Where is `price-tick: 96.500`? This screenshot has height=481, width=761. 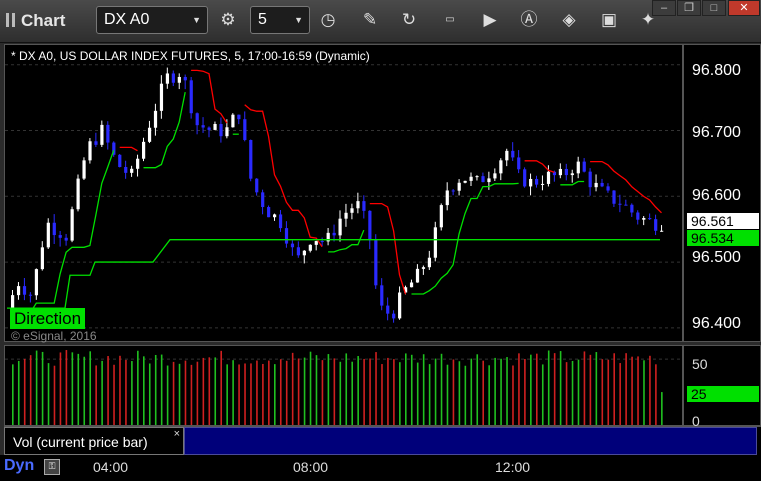
price-tick: 96.500 is located at coordinates (716, 257).